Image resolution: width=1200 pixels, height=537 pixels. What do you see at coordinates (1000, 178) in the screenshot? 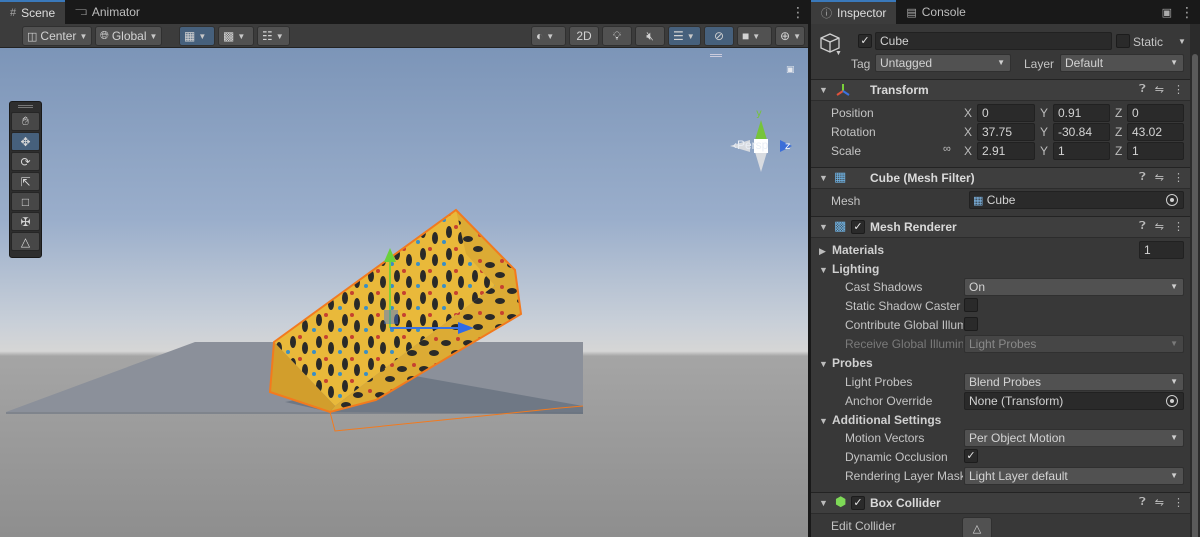
I see `mesh-filter-header: ▼ ▦ Cube (Mesh Filter) ❓︎ ⇋ ⋮` at bounding box center [1000, 178].